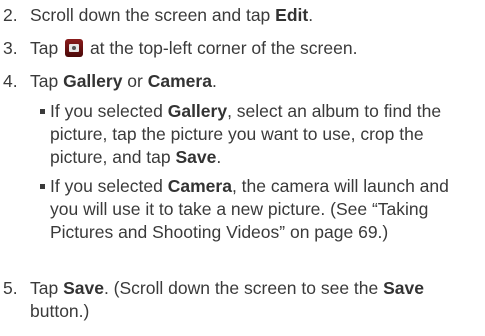  What do you see at coordinates (60, 311) in the screenshot?
I see `step-text-end: button.)` at bounding box center [60, 311].